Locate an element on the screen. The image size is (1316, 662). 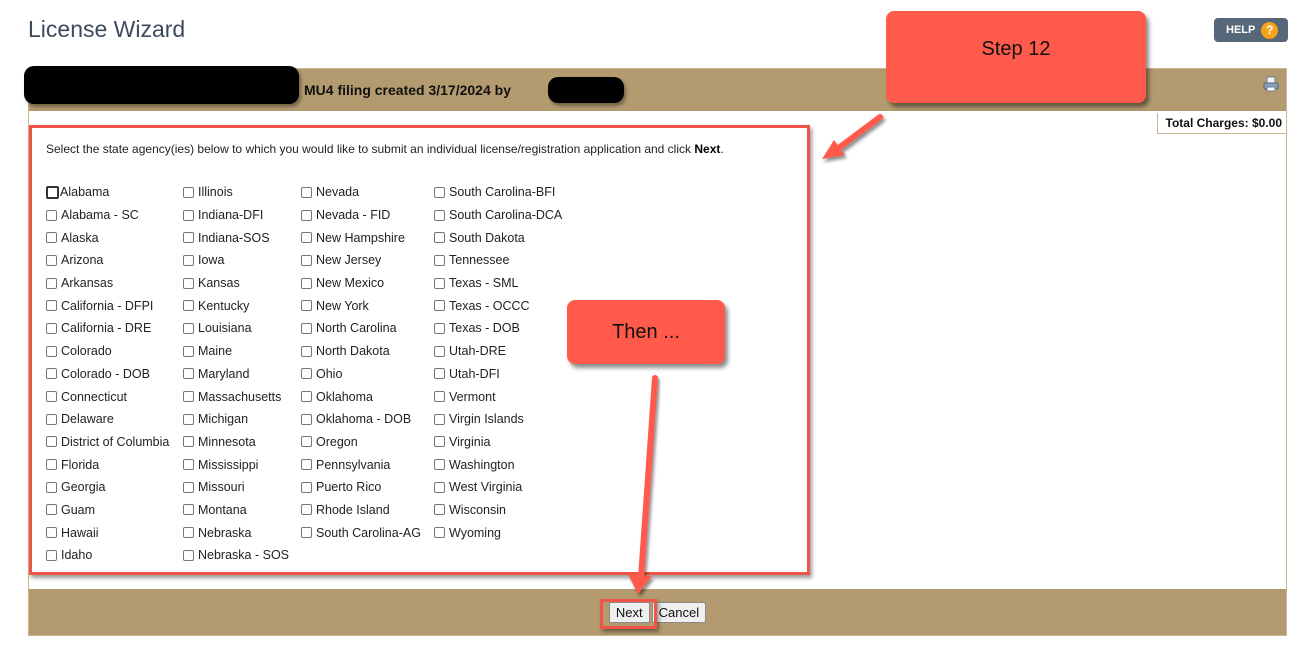
help-question-icon: ? is located at coordinates (1270, 30).